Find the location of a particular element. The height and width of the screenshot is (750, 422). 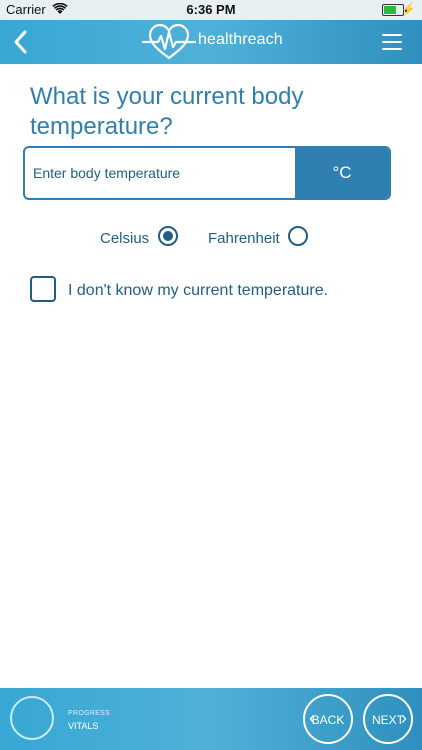

heart-pulse-logo-icon is located at coordinates (169, 41).